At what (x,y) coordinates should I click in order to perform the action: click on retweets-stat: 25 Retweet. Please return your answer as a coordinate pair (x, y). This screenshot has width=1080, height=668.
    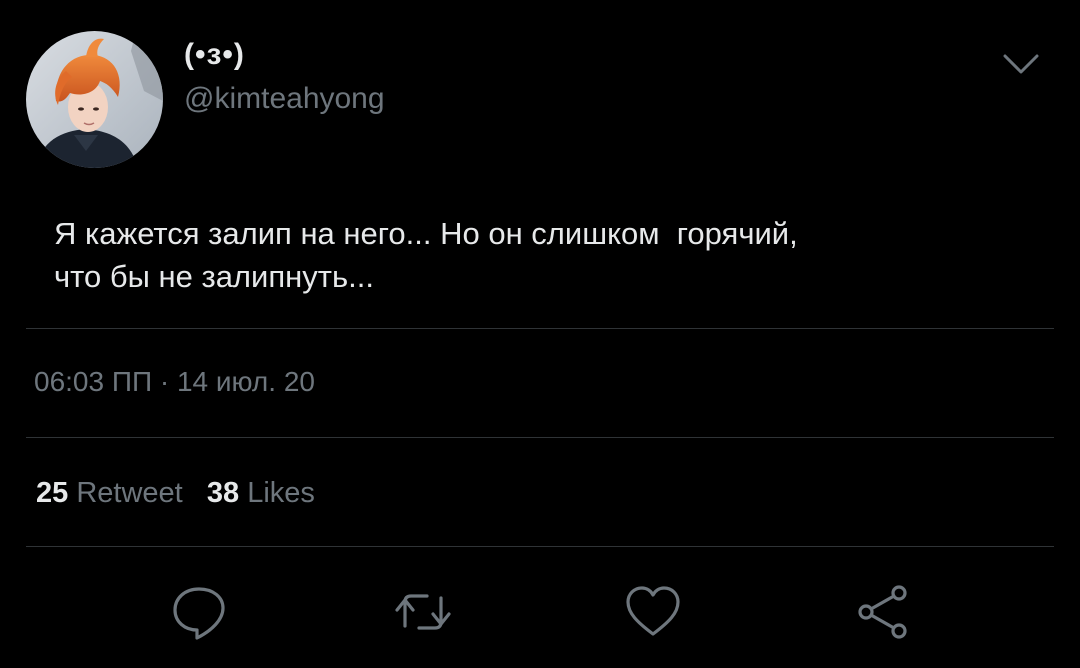
    Looking at the image, I should click on (113, 493).